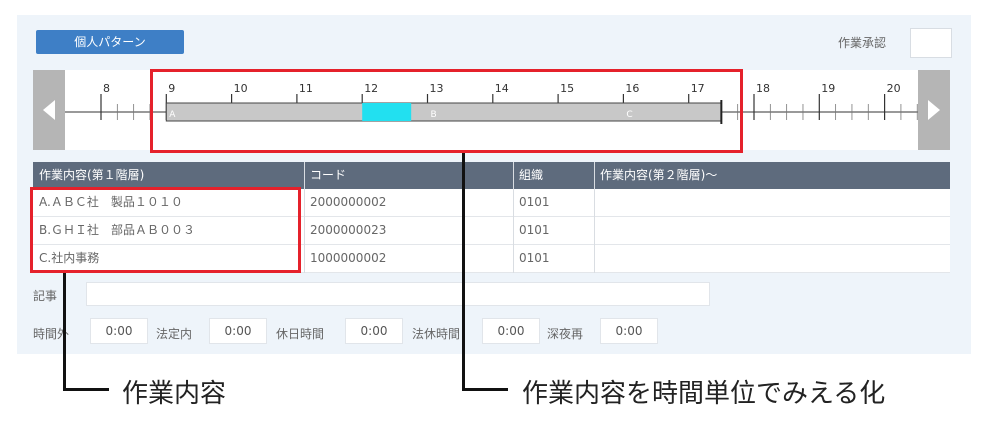 Image resolution: width=983 pixels, height=426 pixels. I want to click on callout-task-content: 作業内容, so click(174, 394).